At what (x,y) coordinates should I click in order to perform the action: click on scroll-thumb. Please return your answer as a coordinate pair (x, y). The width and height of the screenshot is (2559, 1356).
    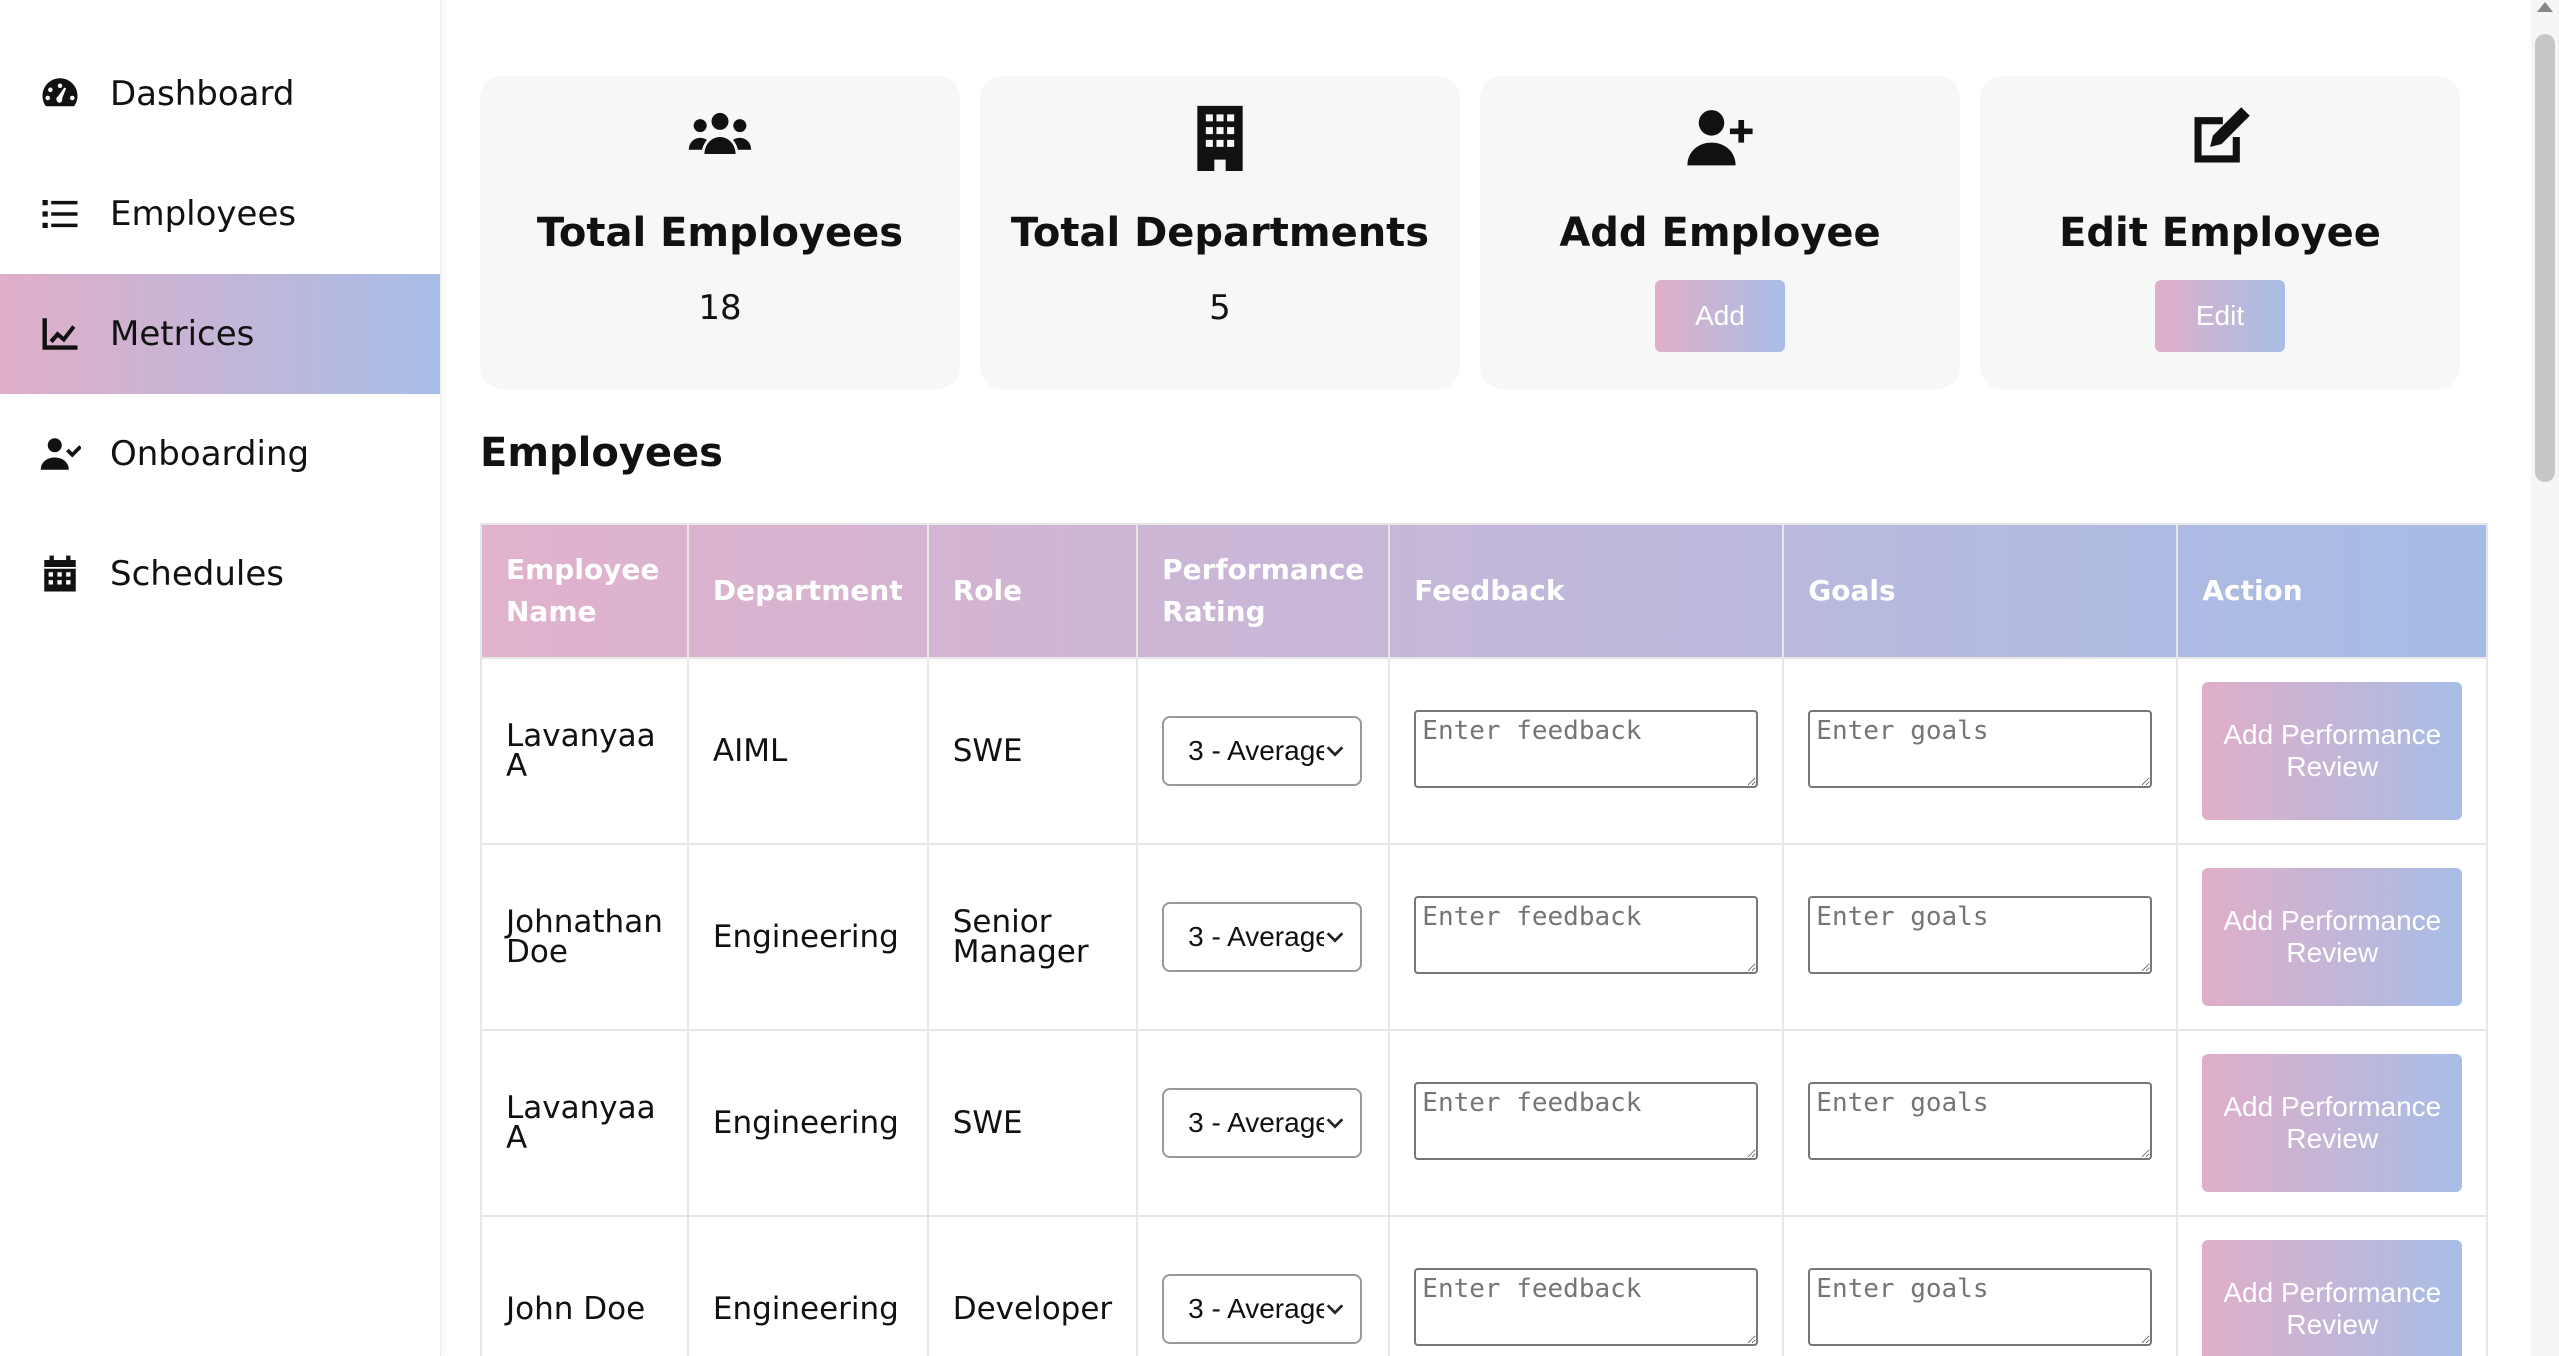
    Looking at the image, I should click on (2545, 258).